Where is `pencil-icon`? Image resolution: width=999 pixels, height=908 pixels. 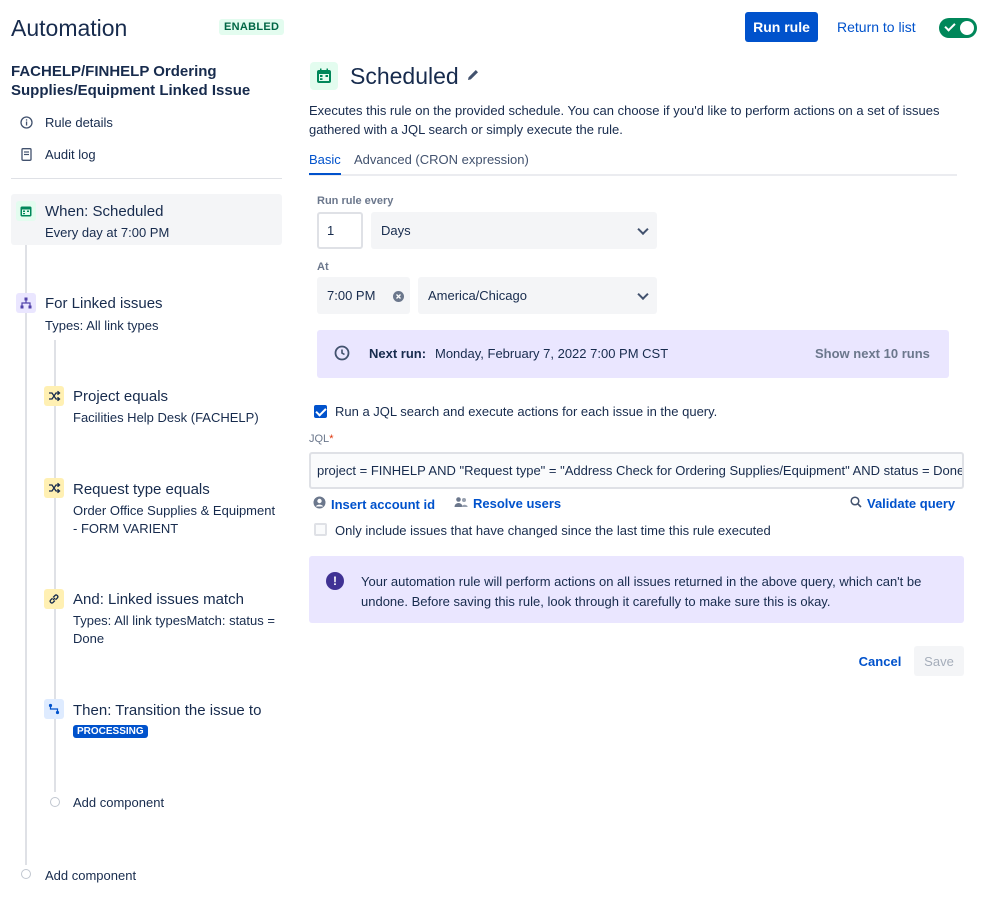
pencil-icon is located at coordinates (473, 77).